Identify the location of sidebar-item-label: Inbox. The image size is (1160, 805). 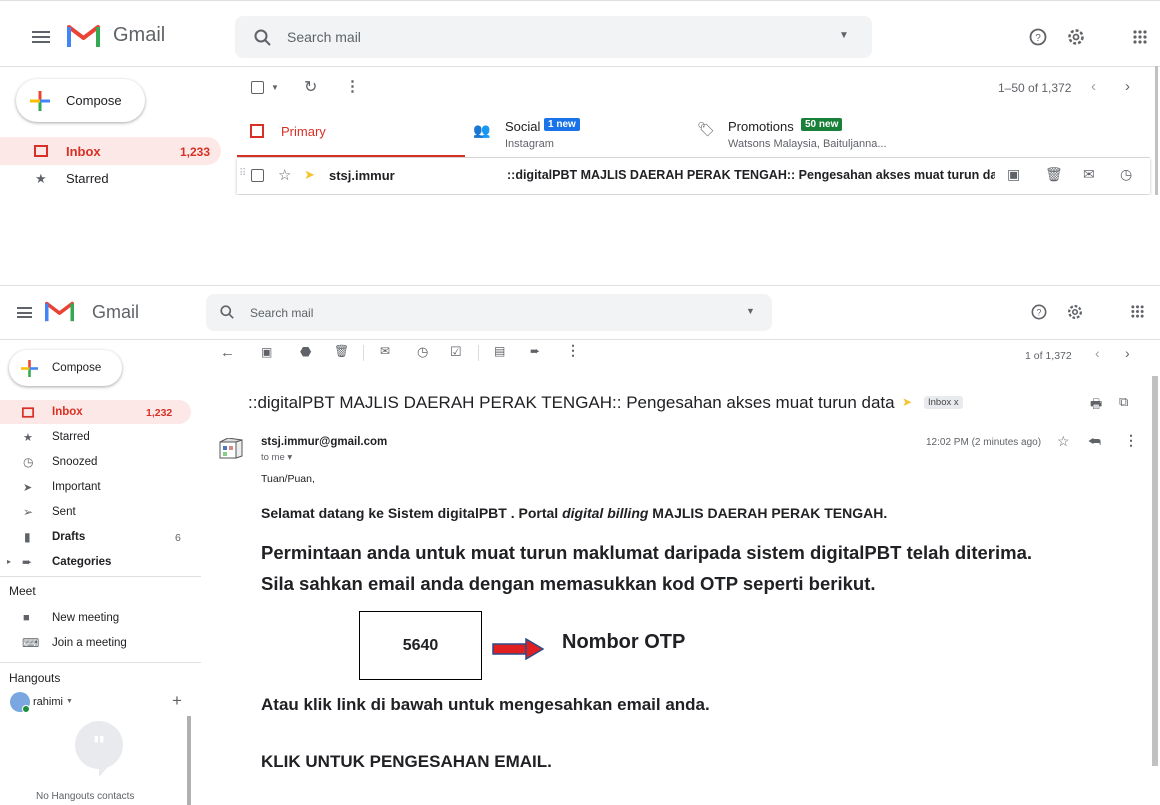
(83, 151).